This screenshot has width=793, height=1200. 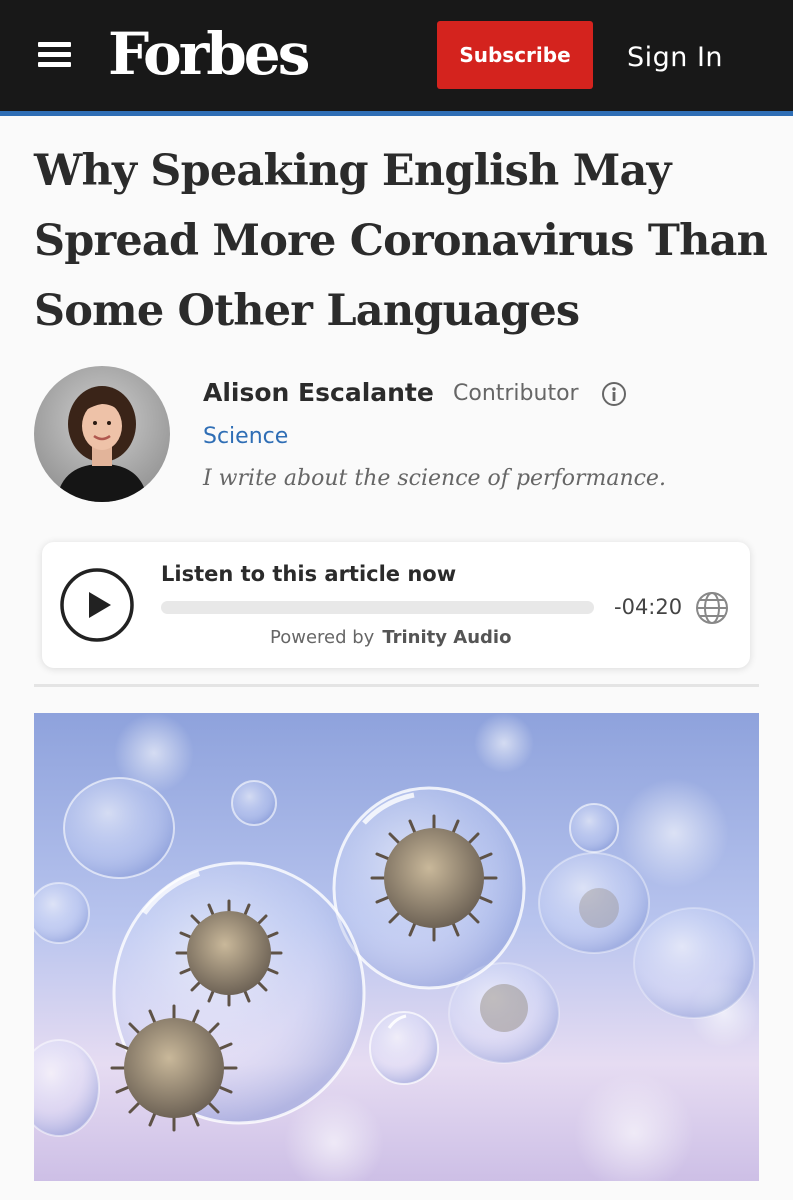 I want to click on powered-by-text: Powered by, so click(x=322, y=637).